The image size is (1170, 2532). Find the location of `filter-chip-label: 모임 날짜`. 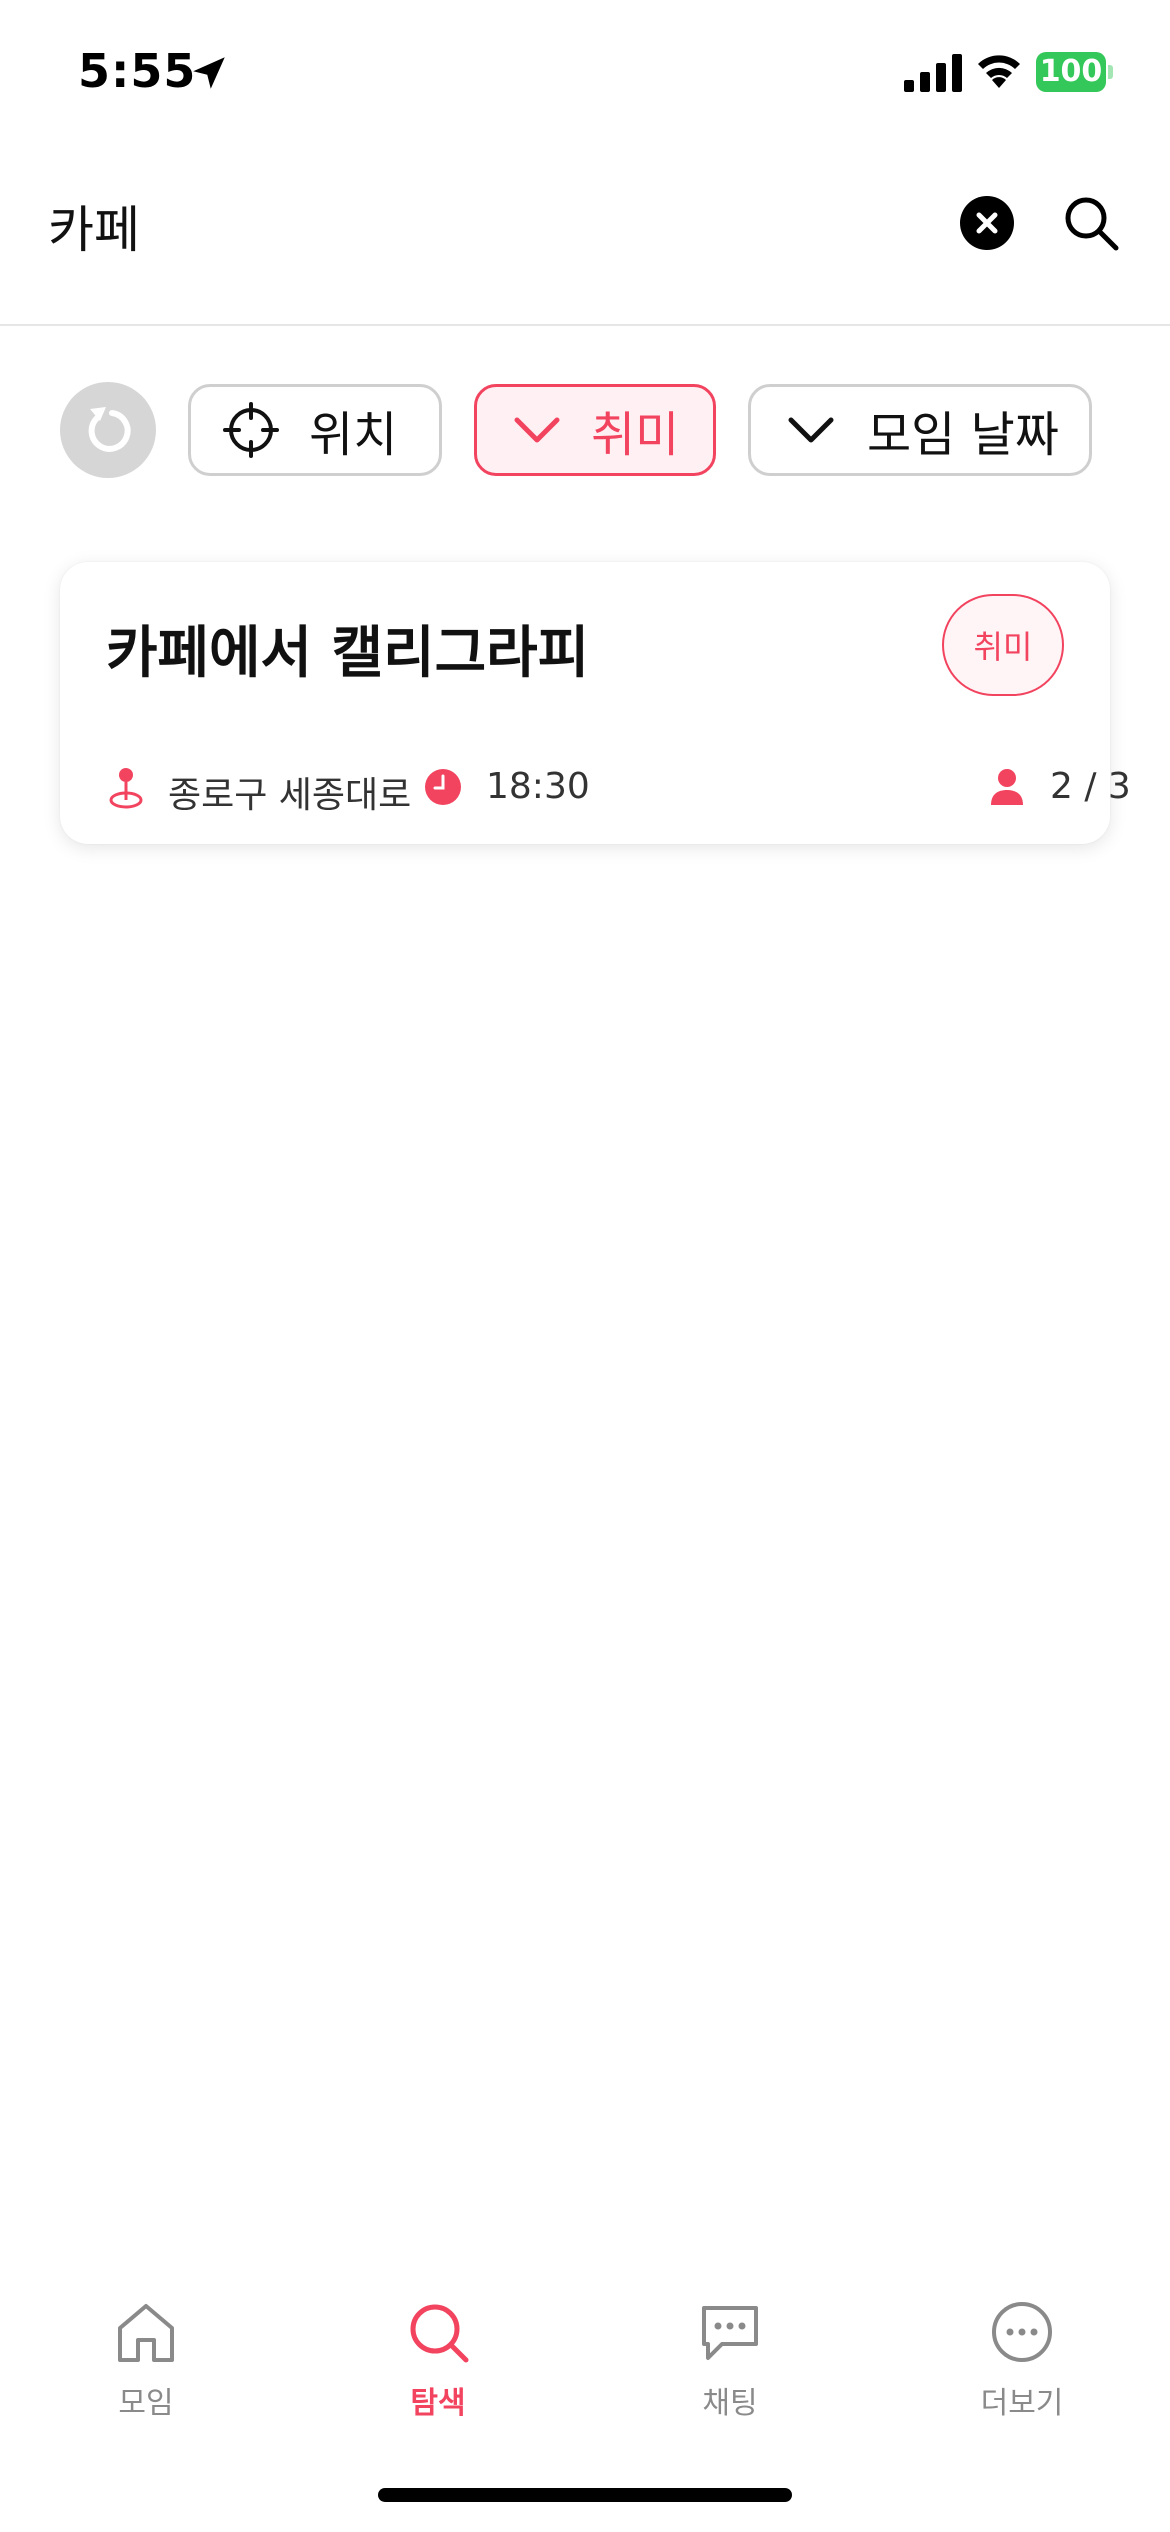

filter-chip-label: 모임 날짜 is located at coordinates (963, 435).